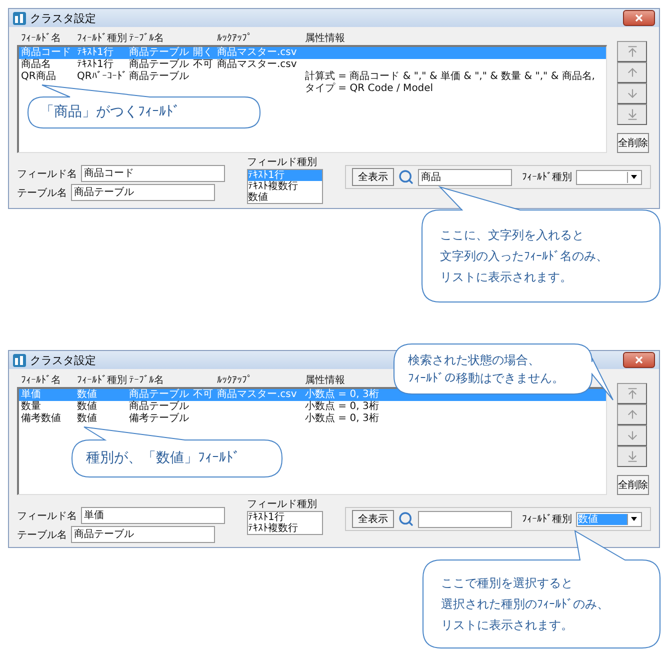 The width and height of the screenshot is (670, 653). What do you see at coordinates (524, 256) in the screenshot?
I see `callout-tooltip-text: ここに、文字列を入れると 文字列の入ったﾌｨｰﾙﾄﾞ名のみ、 リストに表示されます。` at bounding box center [524, 256].